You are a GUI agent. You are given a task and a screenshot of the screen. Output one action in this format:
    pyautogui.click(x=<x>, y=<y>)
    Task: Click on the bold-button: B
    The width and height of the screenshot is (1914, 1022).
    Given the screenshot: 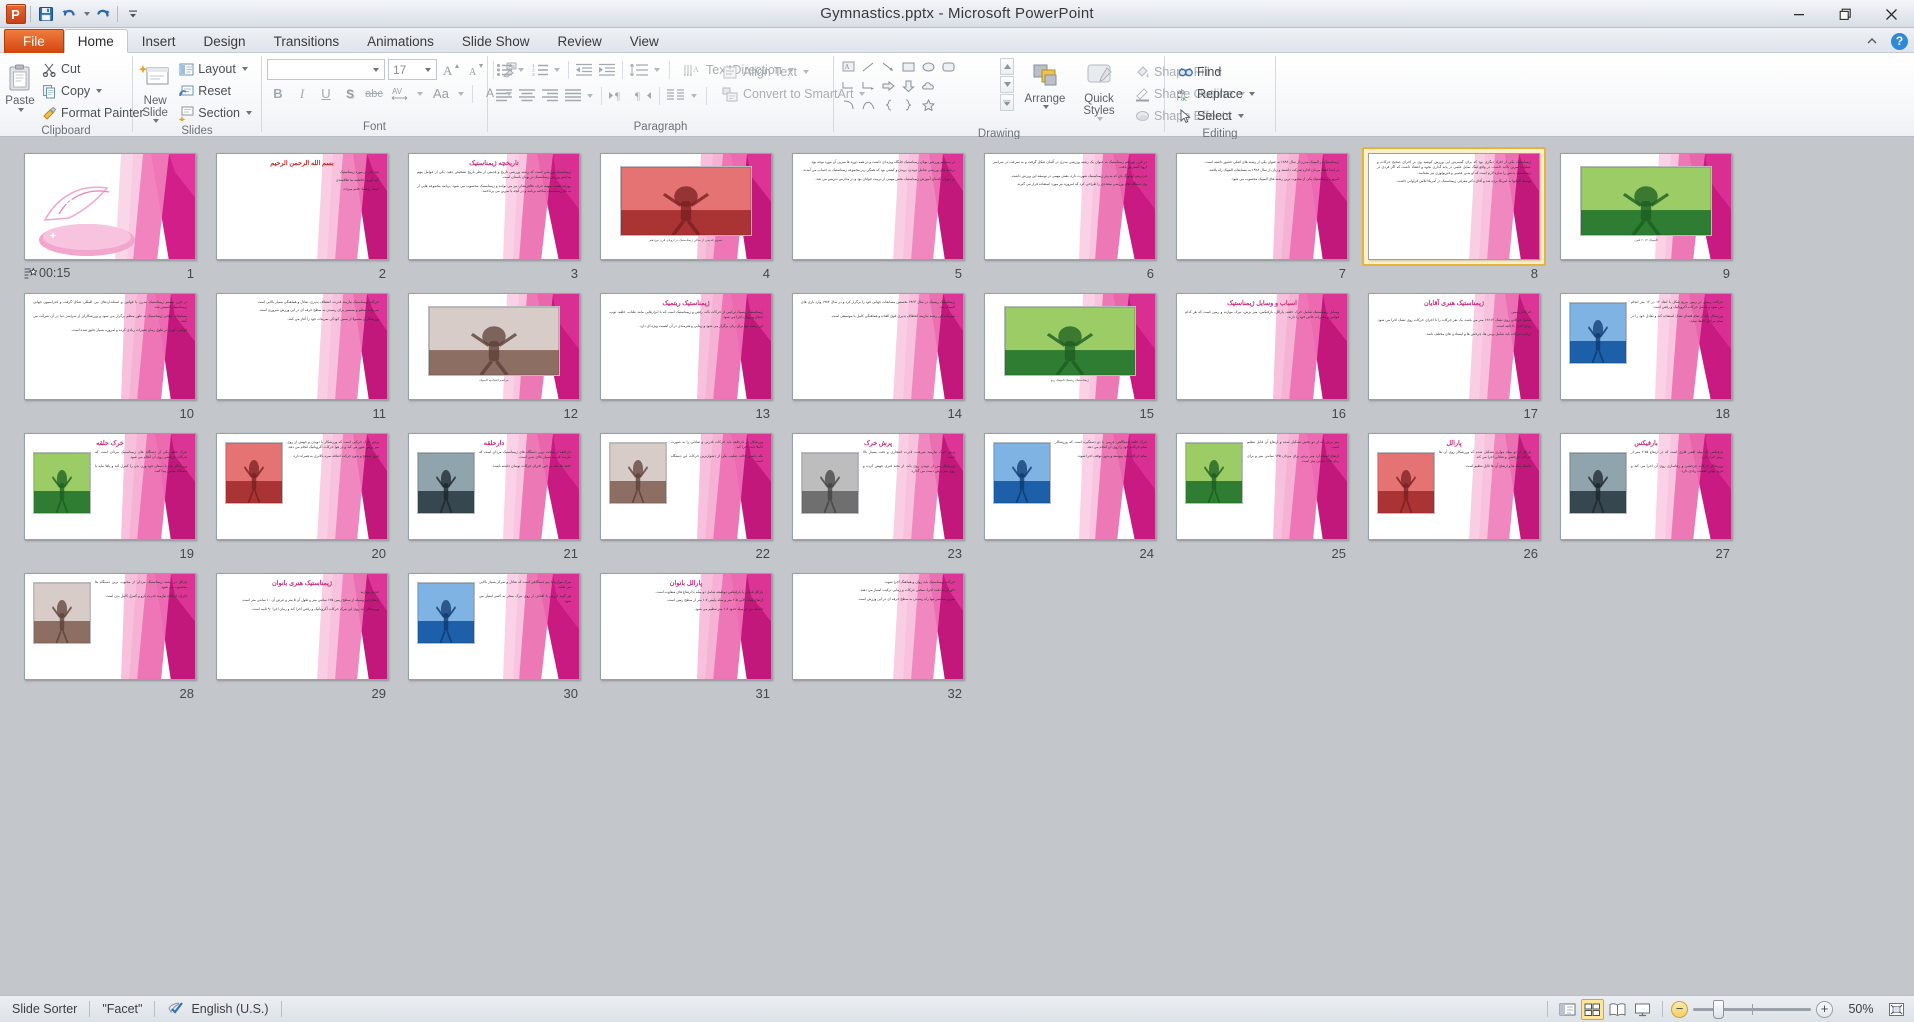 What is the action you would take?
    pyautogui.click(x=278, y=93)
    